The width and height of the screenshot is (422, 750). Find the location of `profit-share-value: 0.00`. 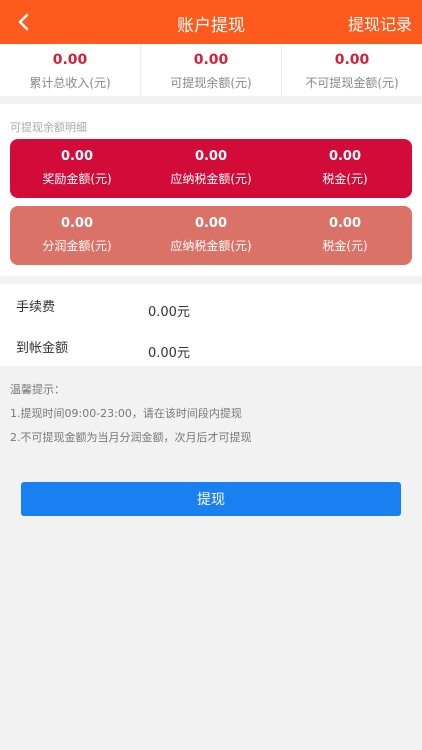

profit-share-value: 0.00 is located at coordinates (77, 223).